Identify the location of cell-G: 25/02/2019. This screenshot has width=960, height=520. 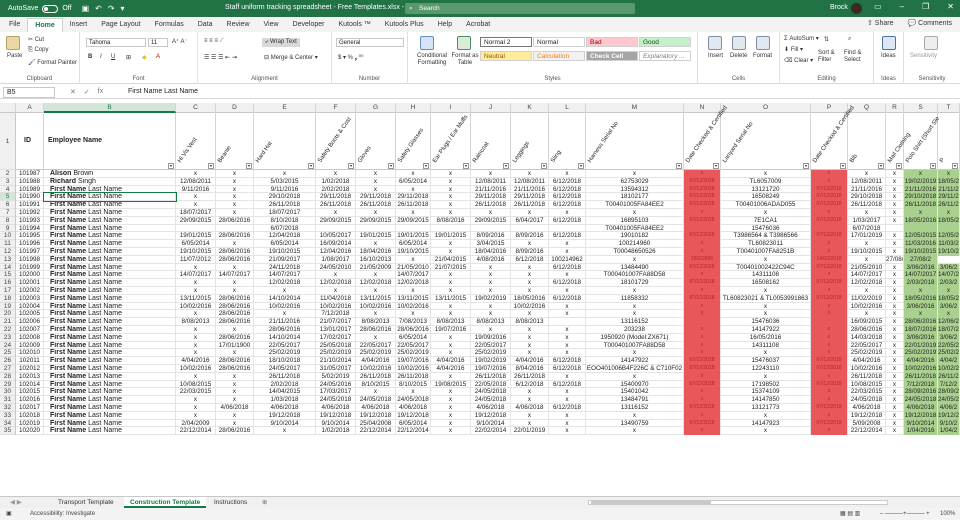
(376, 353).